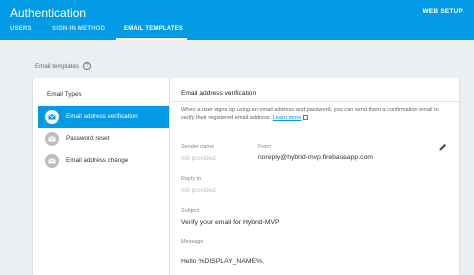 This screenshot has height=275, width=474. Describe the element at coordinates (315, 101) in the screenshot. I see `divider` at that location.